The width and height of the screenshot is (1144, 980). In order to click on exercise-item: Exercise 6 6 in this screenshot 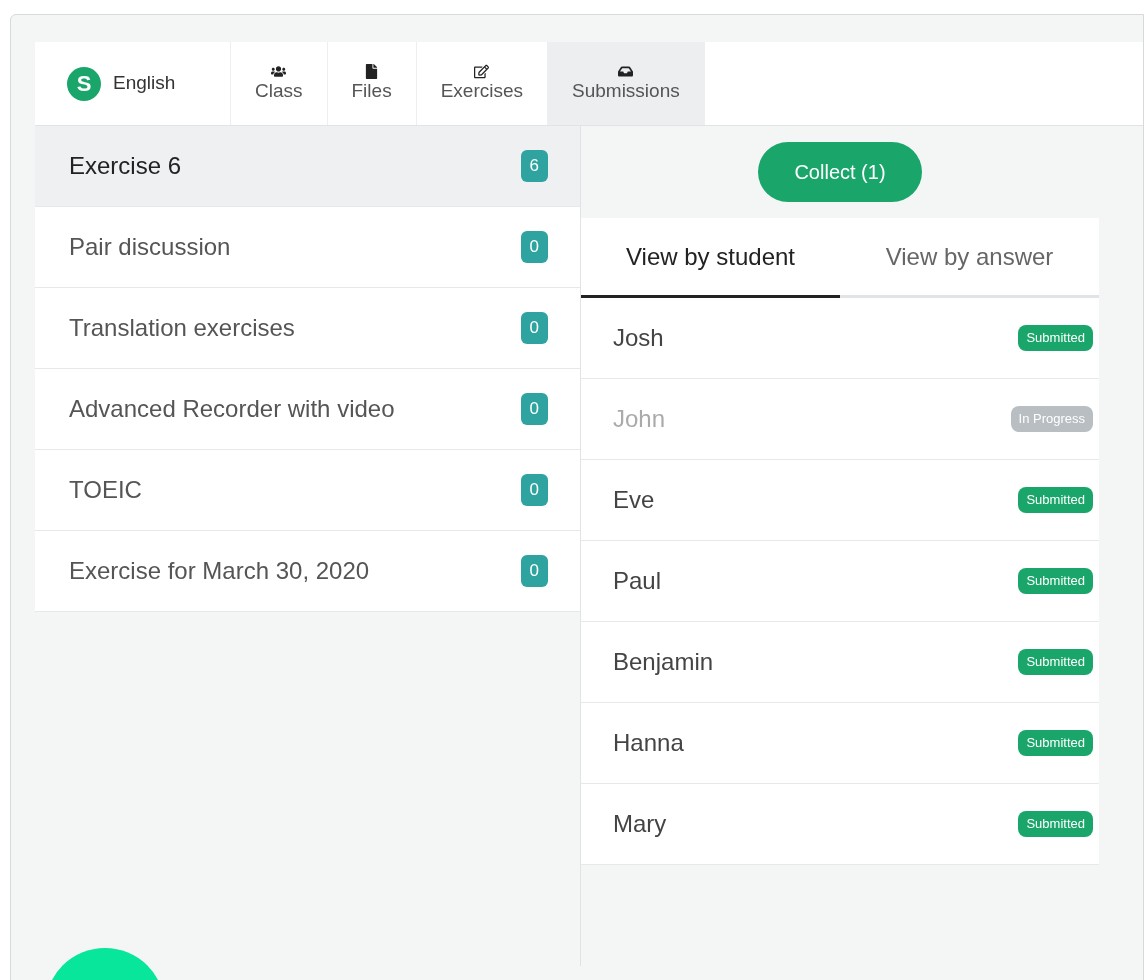, I will do `click(307, 166)`.